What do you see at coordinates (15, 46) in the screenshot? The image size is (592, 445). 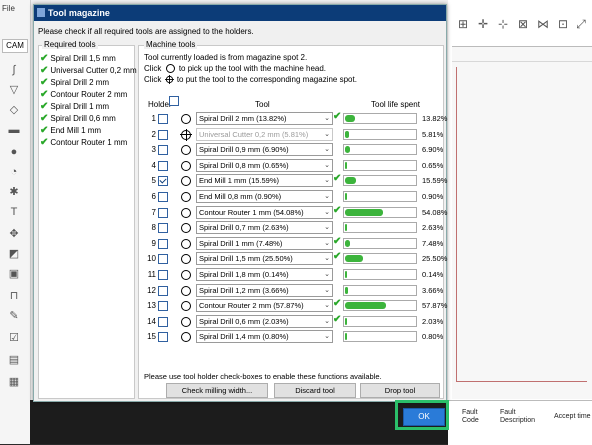 I see `cam-tab: CAM` at bounding box center [15, 46].